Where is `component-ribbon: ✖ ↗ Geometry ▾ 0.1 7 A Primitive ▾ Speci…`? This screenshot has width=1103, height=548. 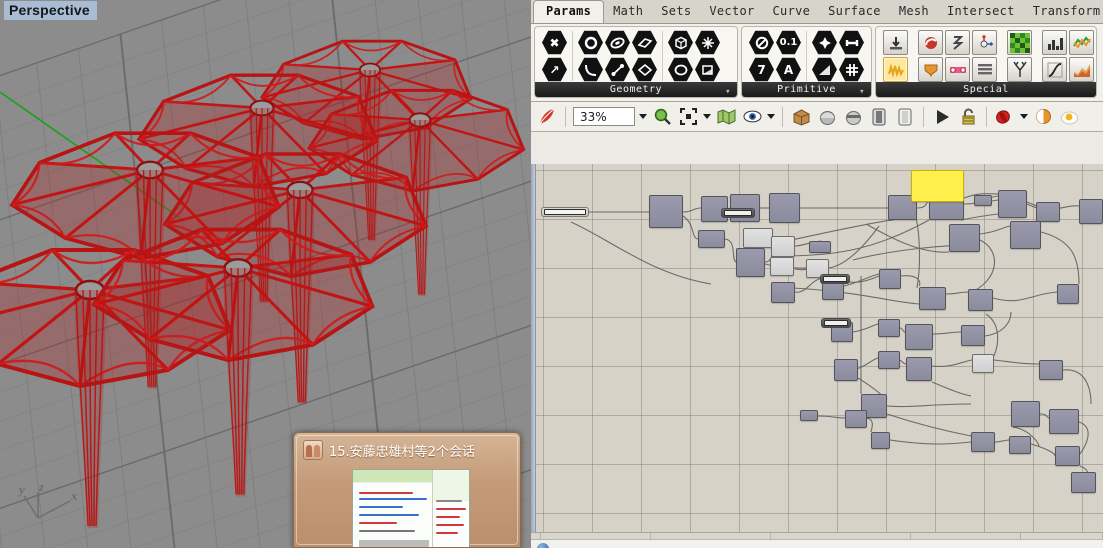
component-ribbon: ✖ ↗ Geometry ▾ 0.1 7 A Primitive ▾ Speci… is located at coordinates (817, 63).